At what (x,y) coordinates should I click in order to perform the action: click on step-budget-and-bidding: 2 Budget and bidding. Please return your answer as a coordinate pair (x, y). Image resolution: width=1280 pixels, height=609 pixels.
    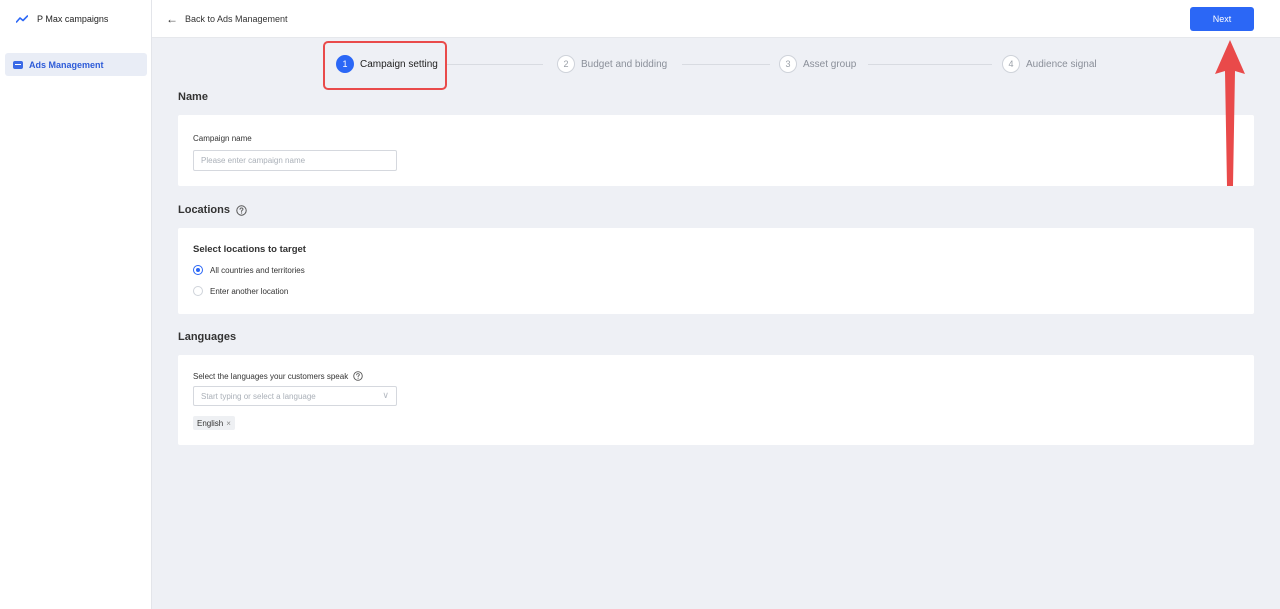
    Looking at the image, I should click on (612, 64).